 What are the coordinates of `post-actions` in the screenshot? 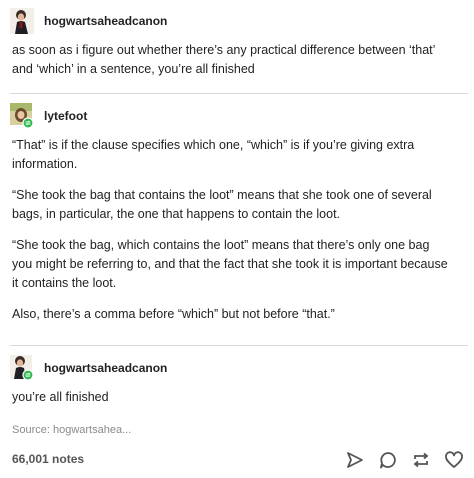 It's located at (404, 460).